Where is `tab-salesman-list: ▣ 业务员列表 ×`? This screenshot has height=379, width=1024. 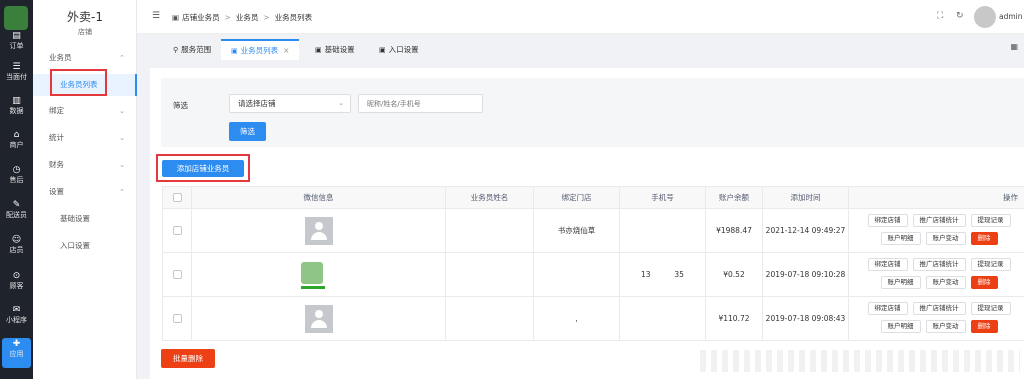
tab-salesman-list: ▣ 业务员列表 × is located at coordinates (260, 49).